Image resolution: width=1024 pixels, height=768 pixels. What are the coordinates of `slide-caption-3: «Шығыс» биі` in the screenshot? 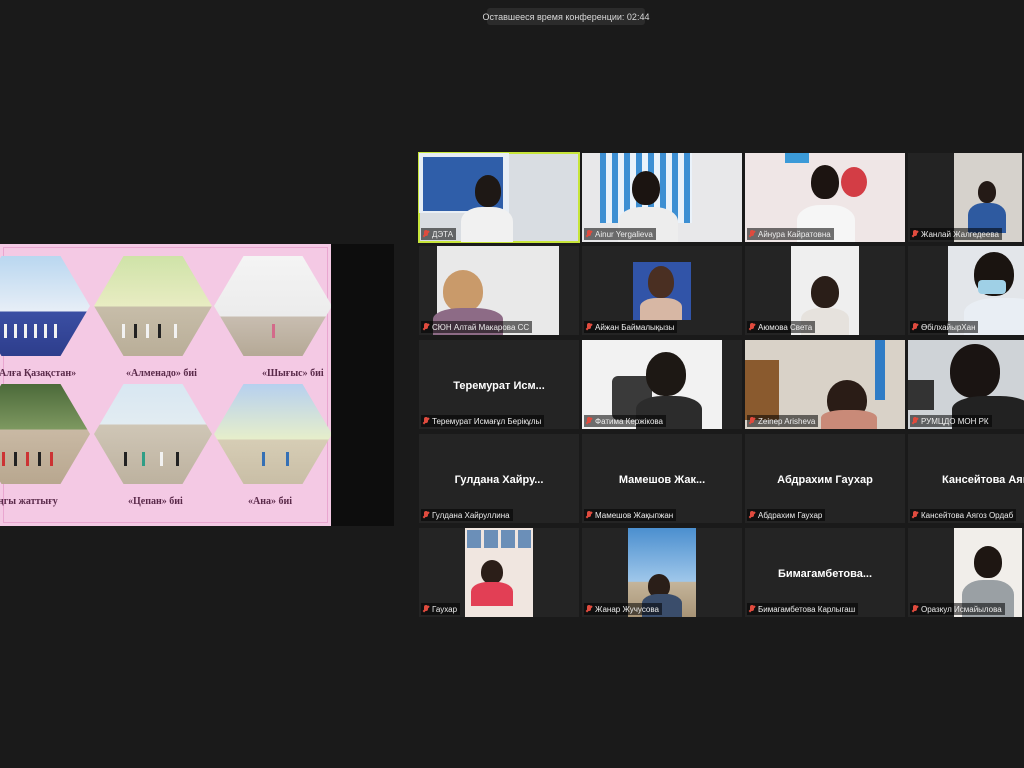 It's located at (293, 373).